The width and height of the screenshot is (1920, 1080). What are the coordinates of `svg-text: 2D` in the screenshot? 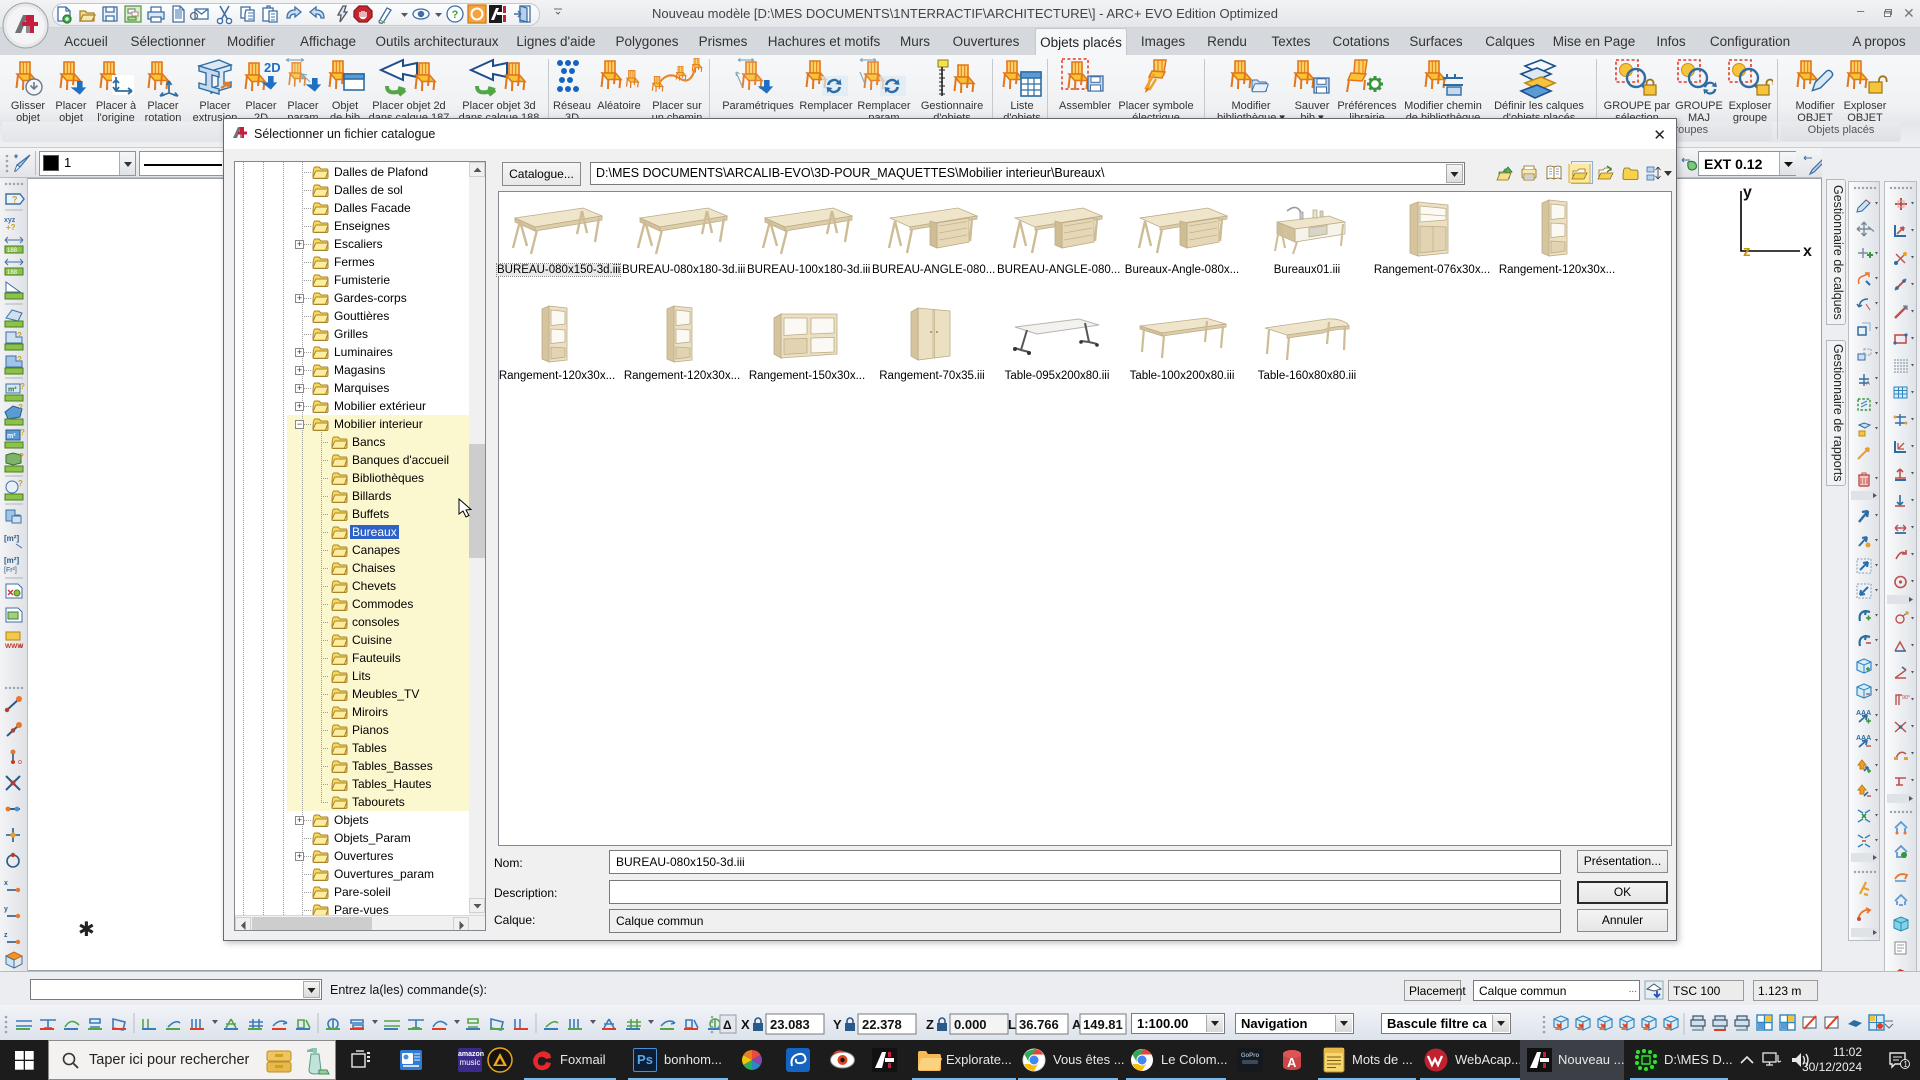 It's located at (272, 67).